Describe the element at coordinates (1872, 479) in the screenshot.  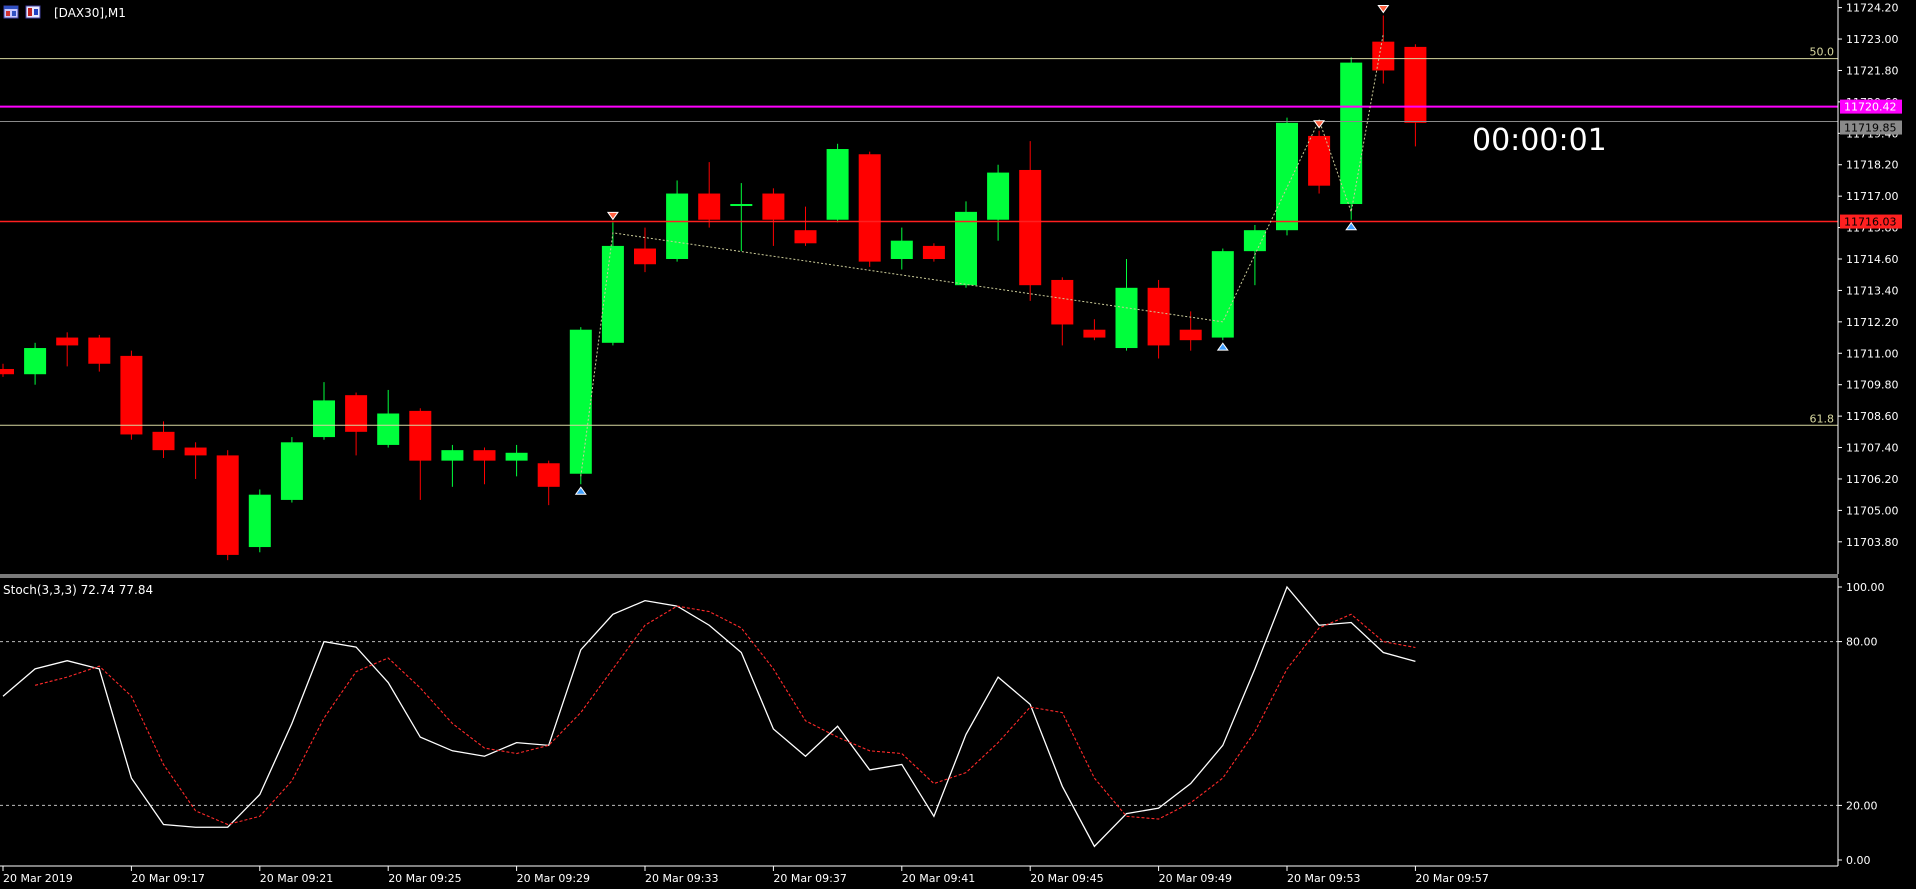
I see `price-tick-label: 11706.20` at that location.